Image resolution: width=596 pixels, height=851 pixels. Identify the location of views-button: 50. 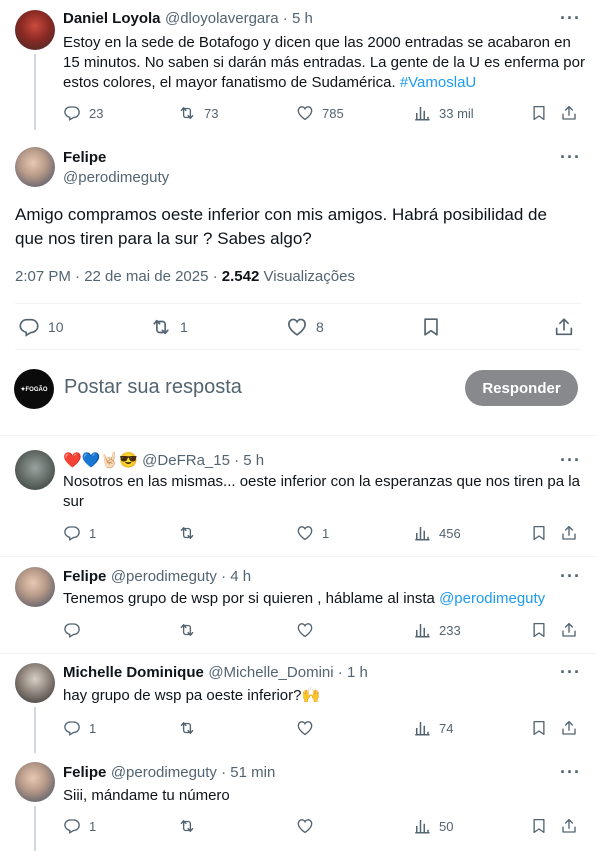
(433, 826).